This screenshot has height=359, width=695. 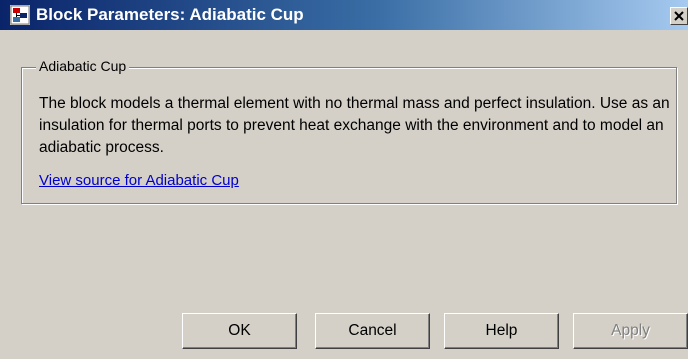 What do you see at coordinates (239, 331) in the screenshot?
I see `ok-button: OK` at bounding box center [239, 331].